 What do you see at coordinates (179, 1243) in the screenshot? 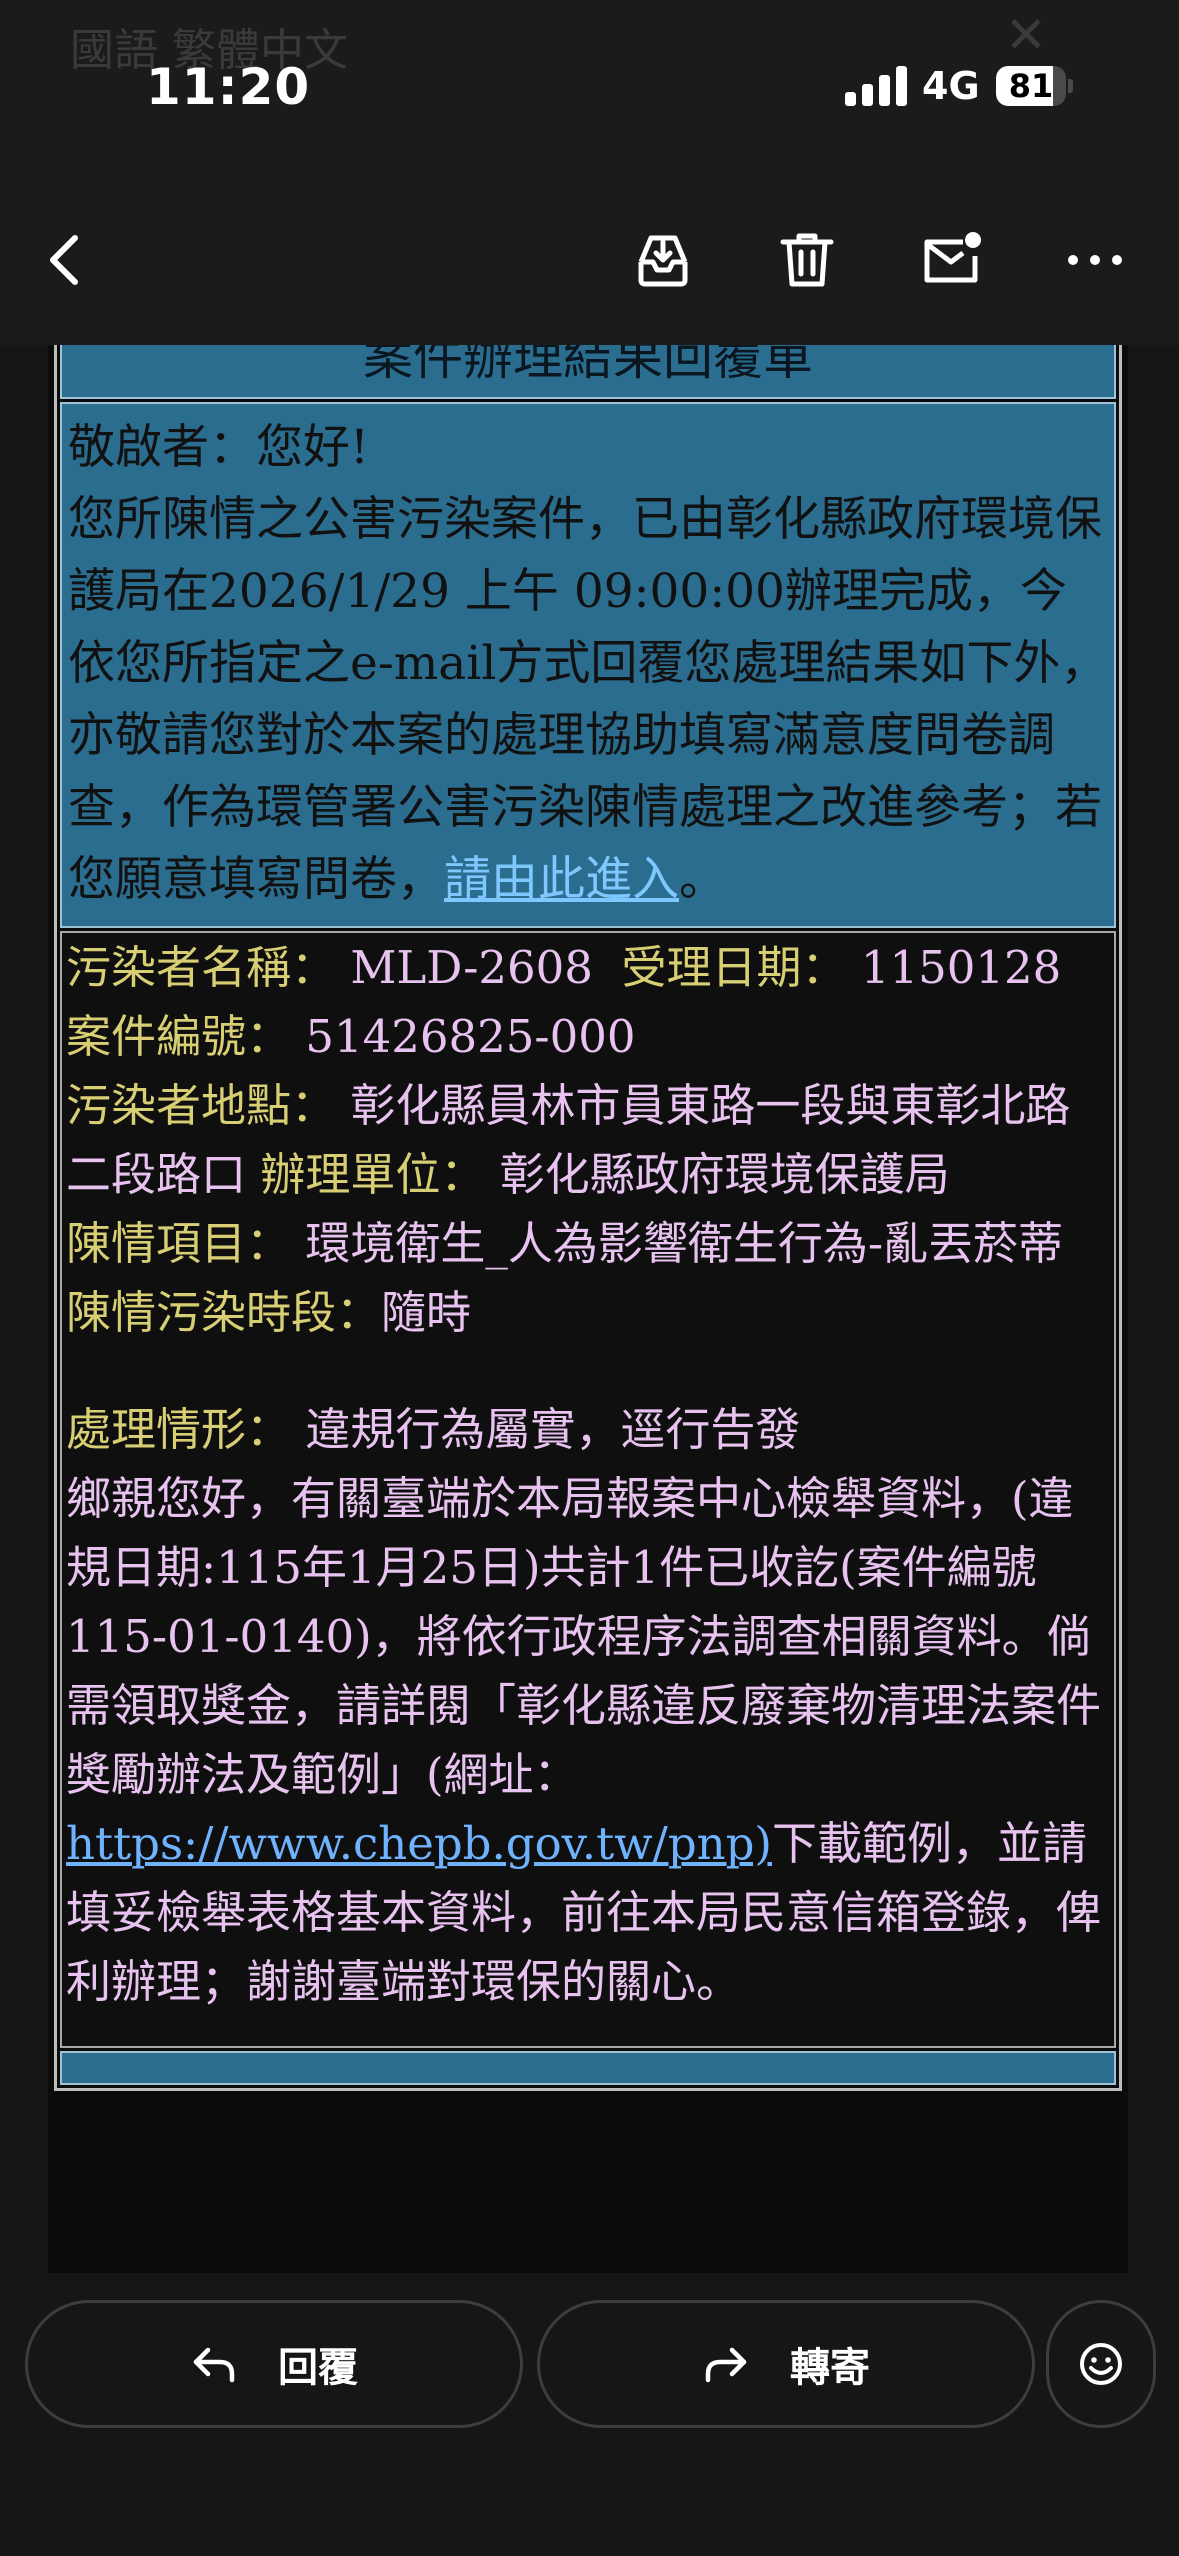
I see `item-label: 陳情項目：` at bounding box center [179, 1243].